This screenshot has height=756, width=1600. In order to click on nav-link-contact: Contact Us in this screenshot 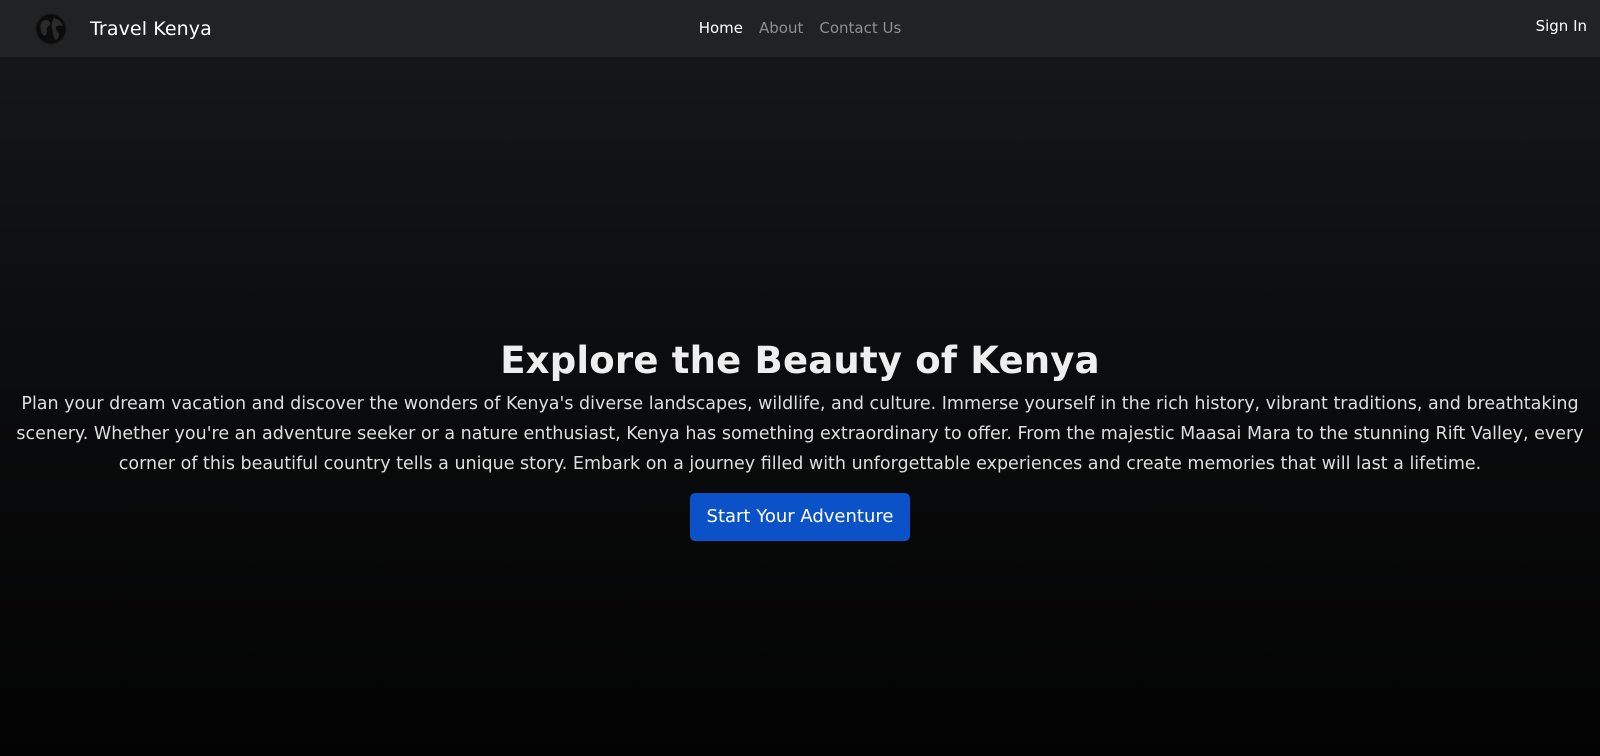, I will do `click(860, 28)`.